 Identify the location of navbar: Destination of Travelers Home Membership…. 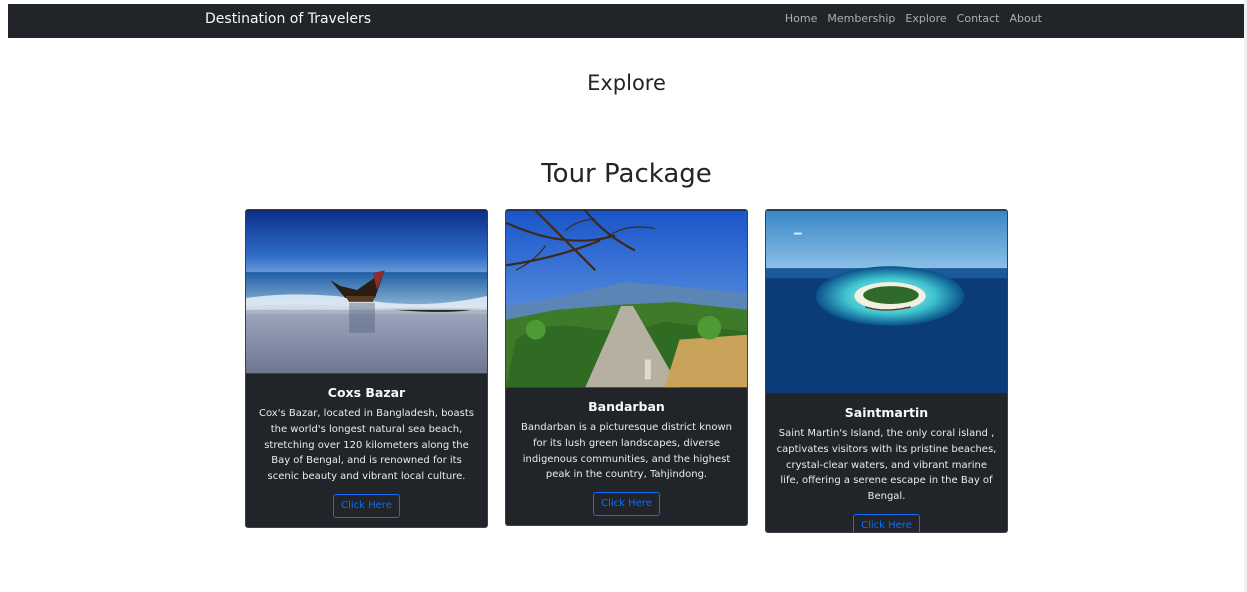
(626, 21).